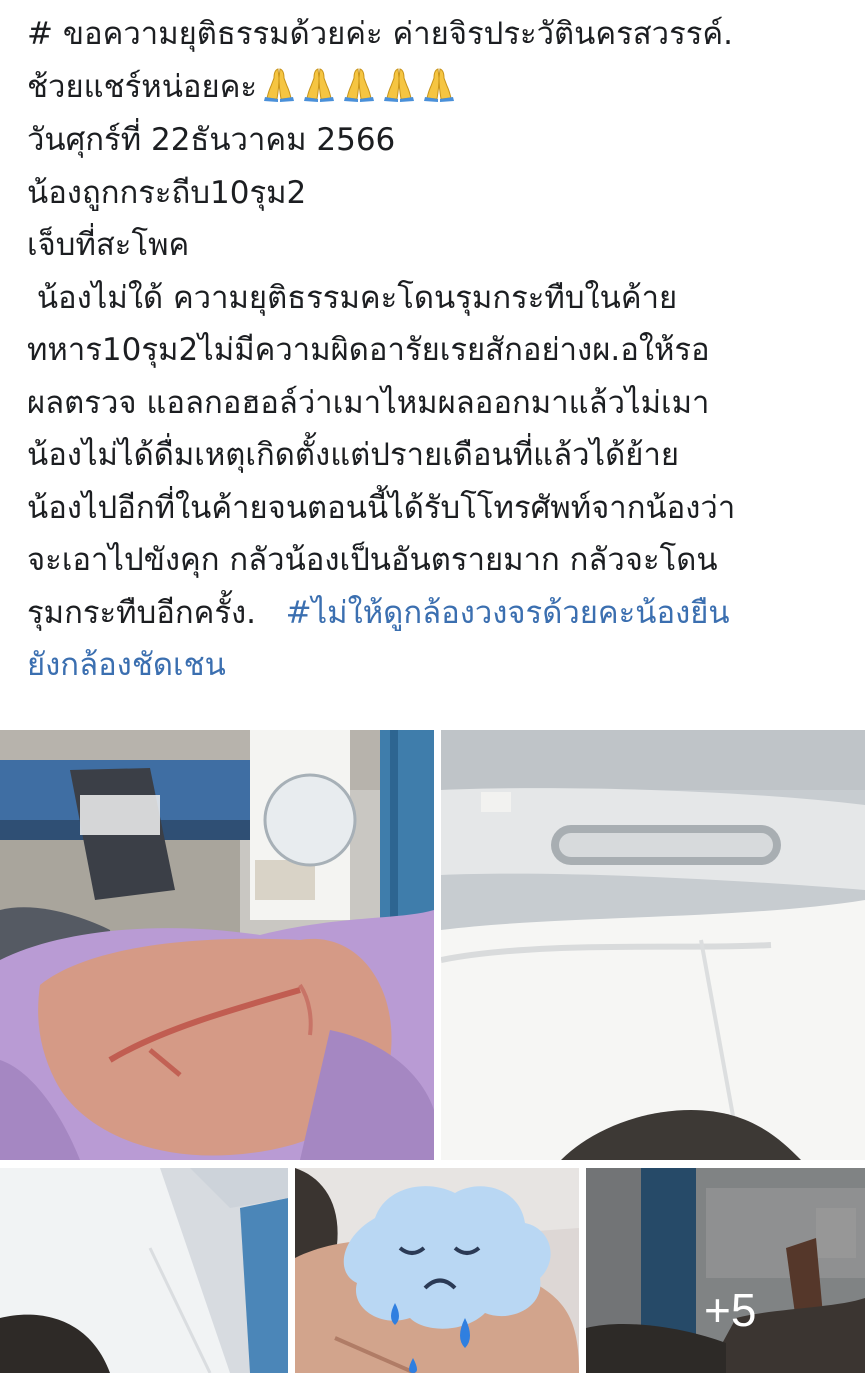  What do you see at coordinates (508, 613) in the screenshot?
I see `hashtag-link: #ไม่ให้ดูกล้องวงจรด้วยคะน้องยืน` at bounding box center [508, 613].